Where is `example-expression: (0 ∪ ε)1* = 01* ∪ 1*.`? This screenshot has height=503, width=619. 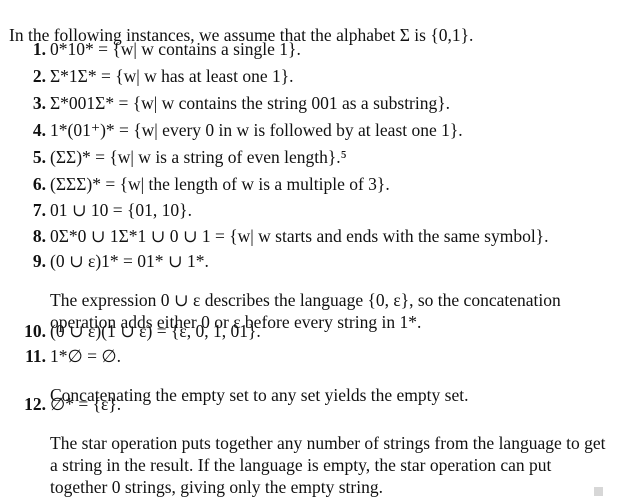
example-expression: (0 ∪ ε)1* = 01* ∪ 1*. is located at coordinates (129, 261).